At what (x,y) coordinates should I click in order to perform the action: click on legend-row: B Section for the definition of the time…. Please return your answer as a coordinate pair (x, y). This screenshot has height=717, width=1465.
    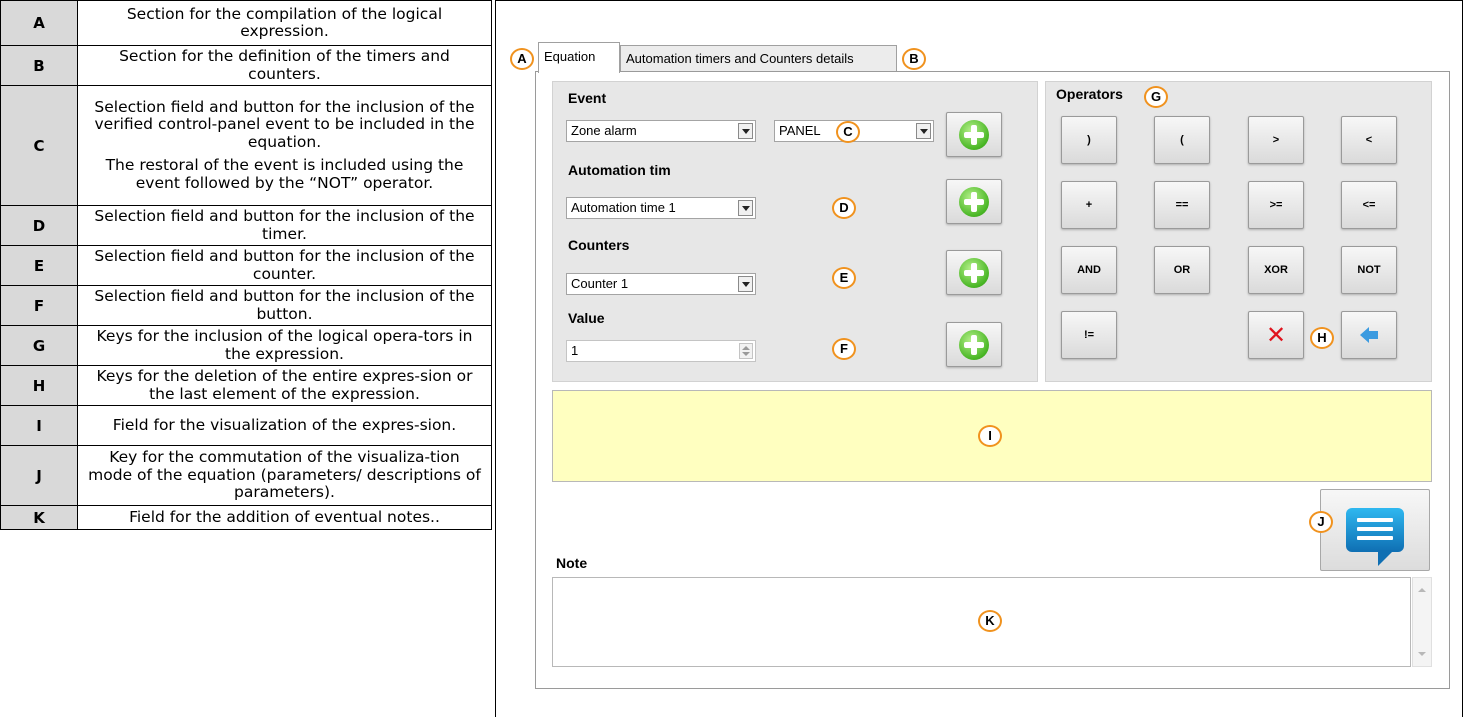
    Looking at the image, I should click on (246, 65).